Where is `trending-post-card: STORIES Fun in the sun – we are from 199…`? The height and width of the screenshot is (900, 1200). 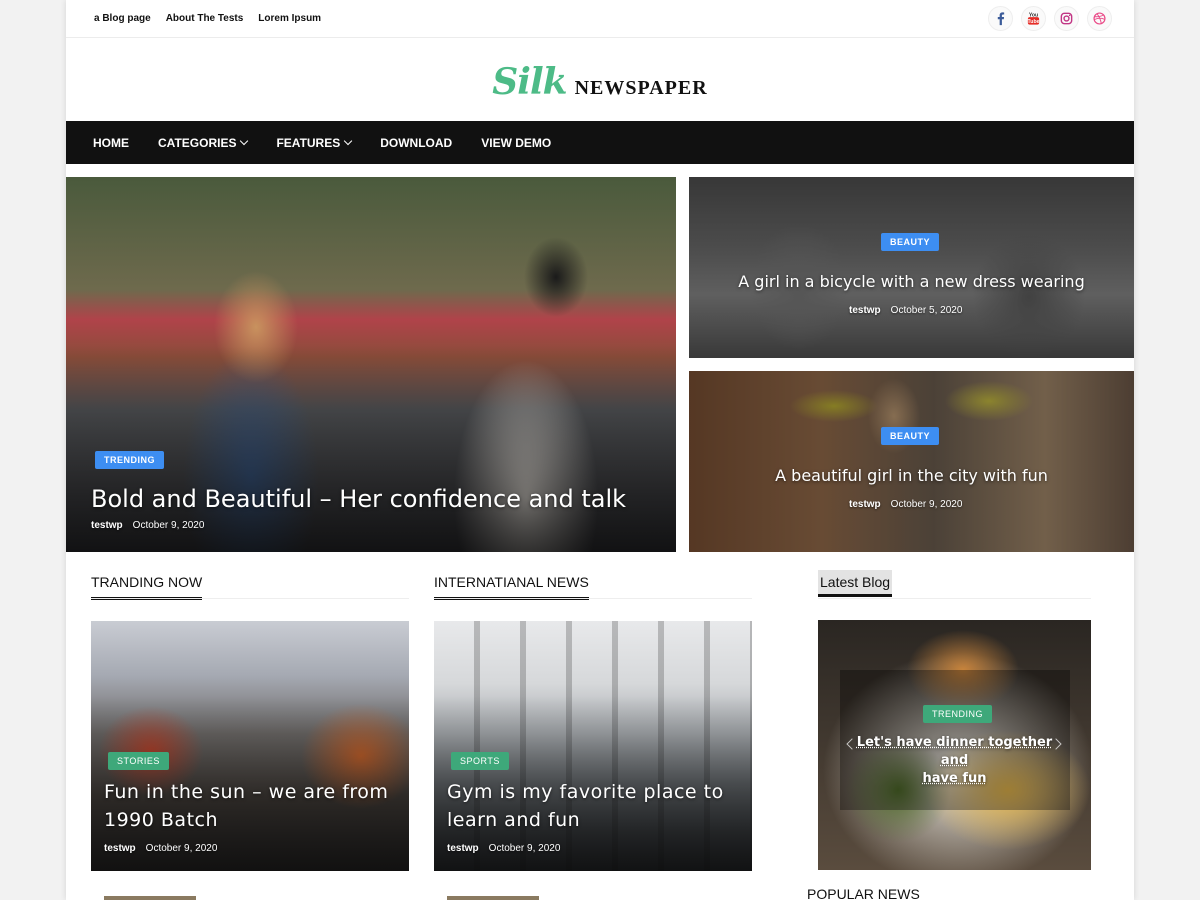 trending-post-card: STORIES Fun in the sun – we are from 199… is located at coordinates (250, 746).